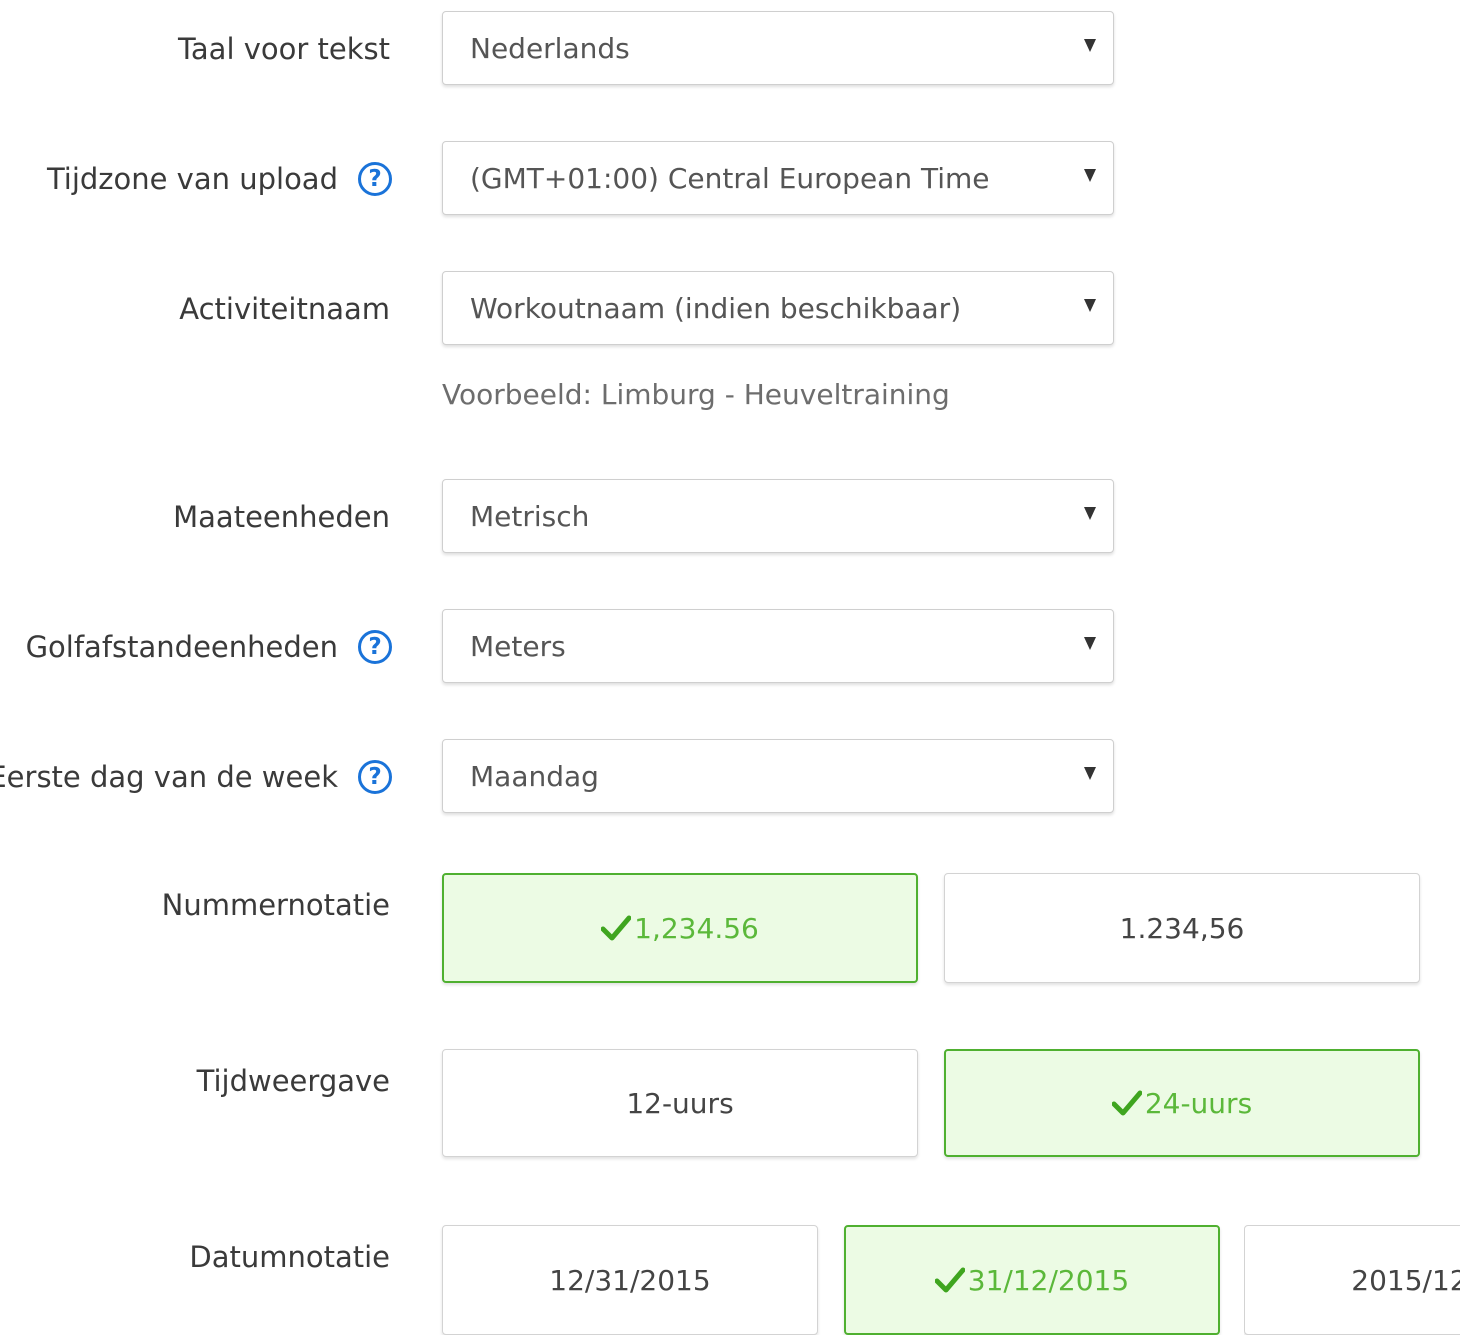 The width and height of the screenshot is (1460, 1335). Describe the element at coordinates (518, 646) in the screenshot. I see `golf-units-select-value: Meters` at that location.